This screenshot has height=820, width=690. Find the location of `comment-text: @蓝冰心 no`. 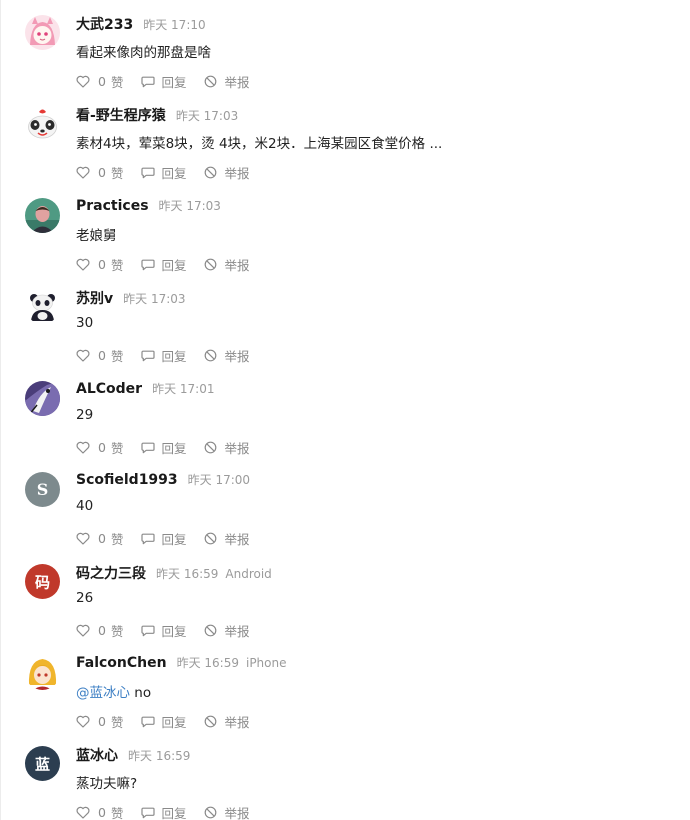

comment-text: @蓝冰心 no is located at coordinates (113, 691).